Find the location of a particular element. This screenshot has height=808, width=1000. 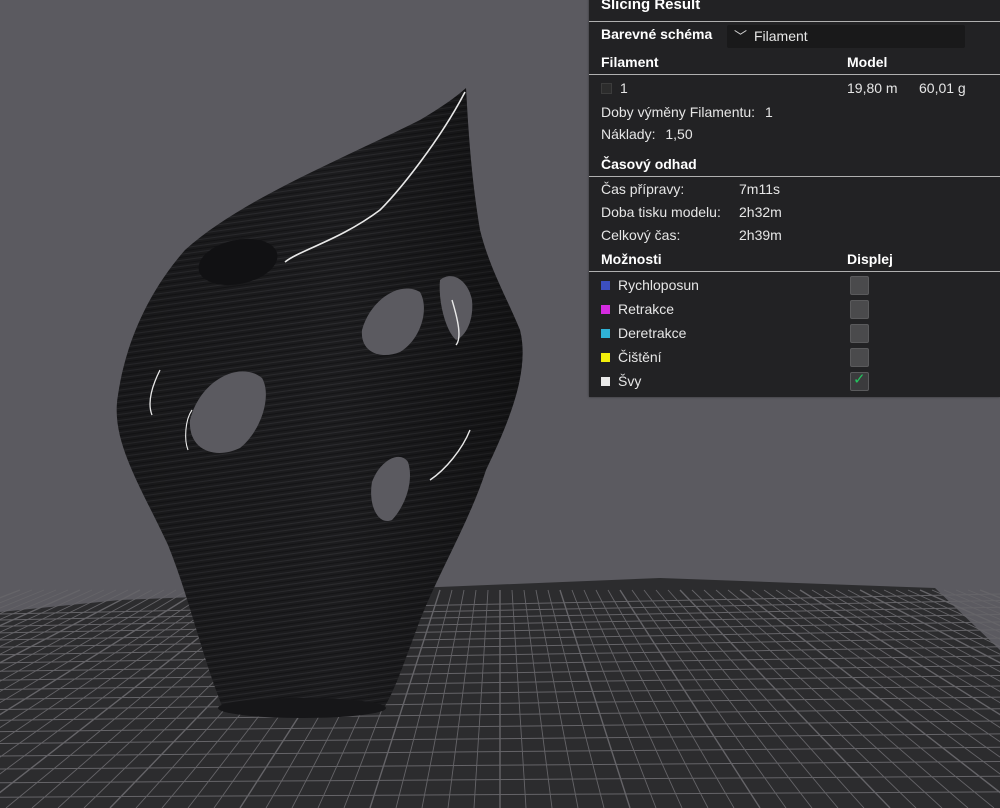

filament-header: Filament is located at coordinates (630, 62).